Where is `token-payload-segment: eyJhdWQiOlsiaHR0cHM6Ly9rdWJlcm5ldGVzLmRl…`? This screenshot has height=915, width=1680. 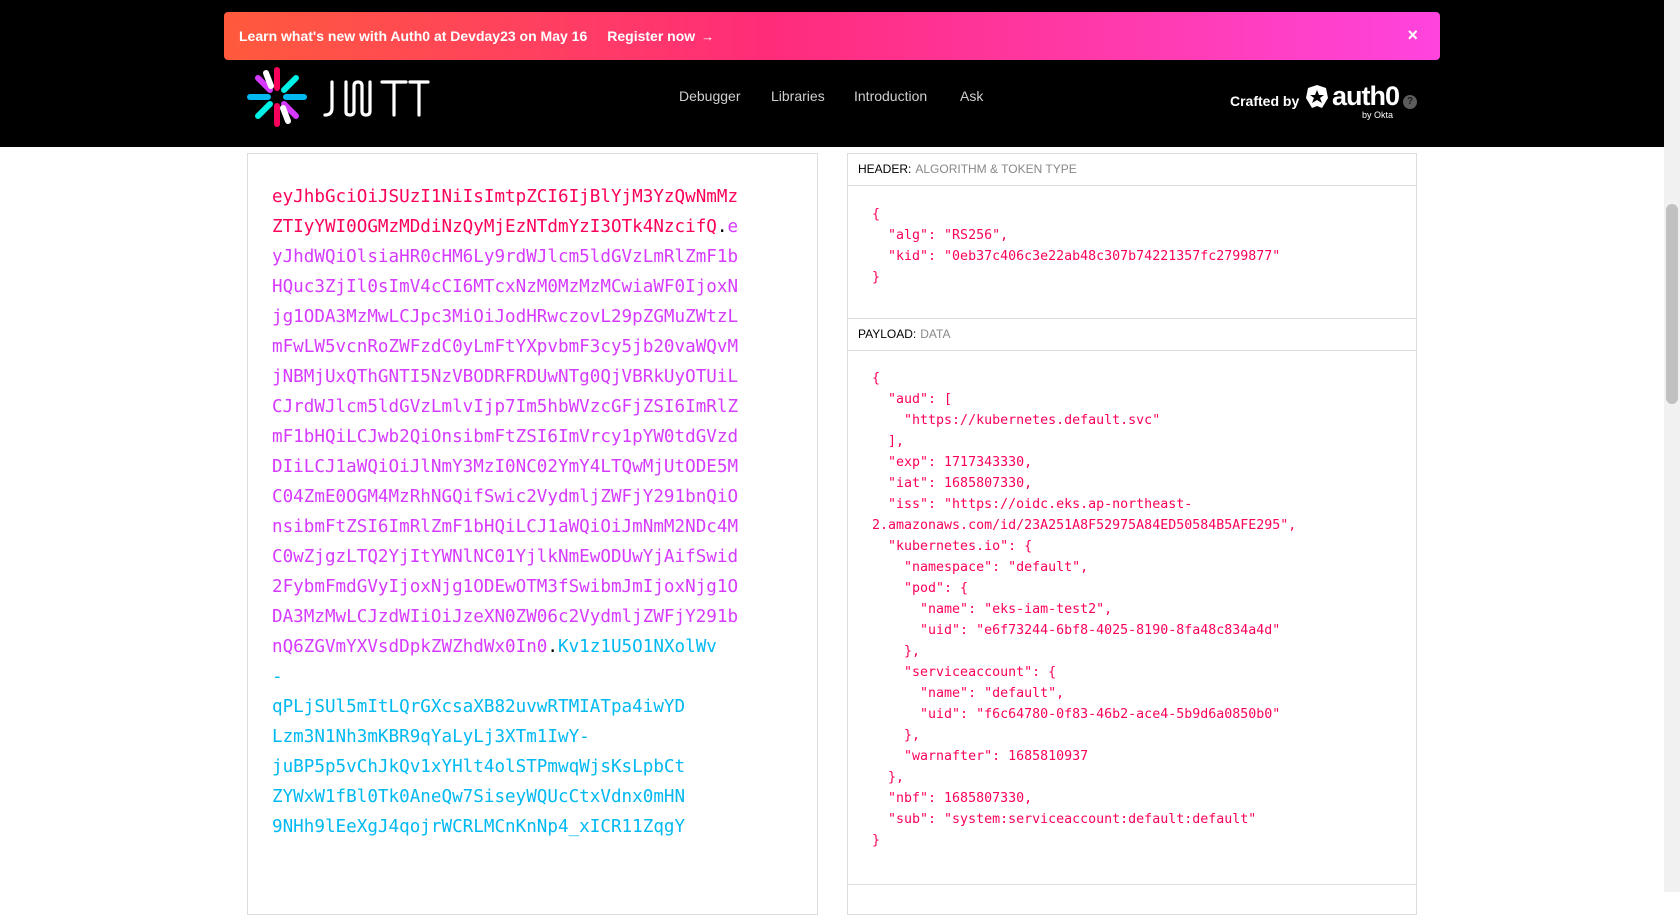
token-payload-segment: eyJhdWQiOlsiaHR0cHM6Ly9rdWJlcm5ldGVzLmRl… is located at coordinates (505, 437).